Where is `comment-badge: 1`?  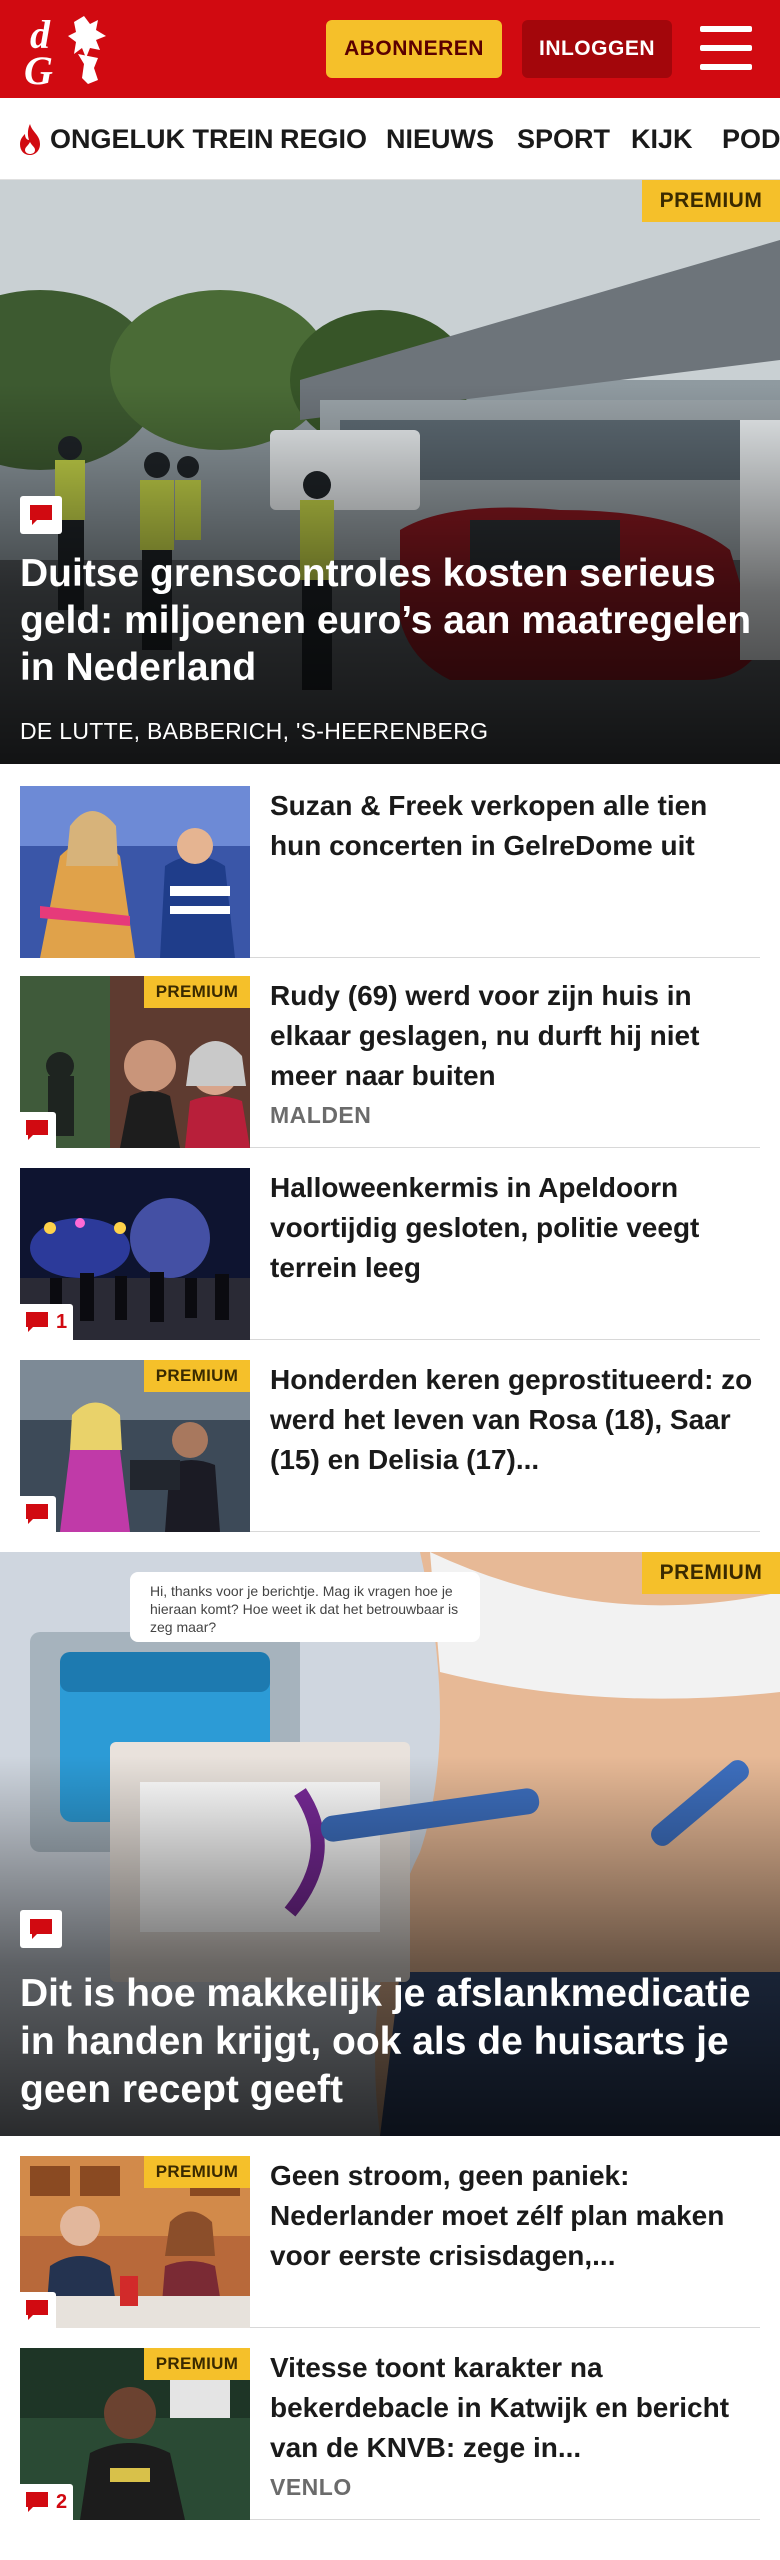
comment-badge: 1 is located at coordinates (47, 1322).